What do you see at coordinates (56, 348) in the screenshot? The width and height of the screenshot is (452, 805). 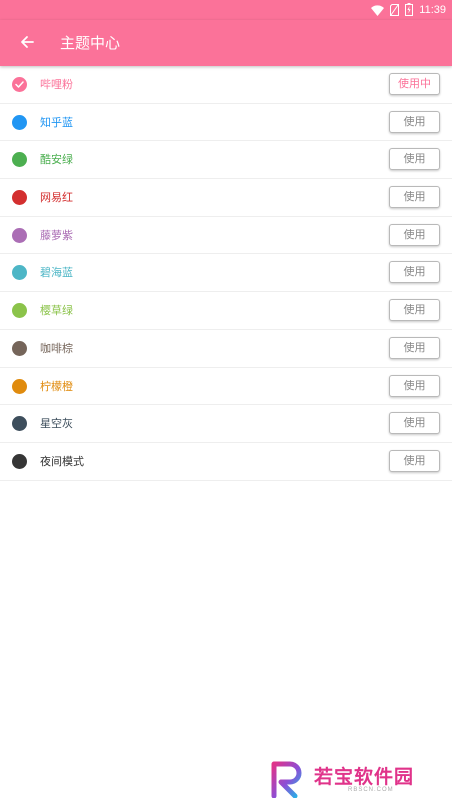 I see `theme-name: 咖啡棕` at bounding box center [56, 348].